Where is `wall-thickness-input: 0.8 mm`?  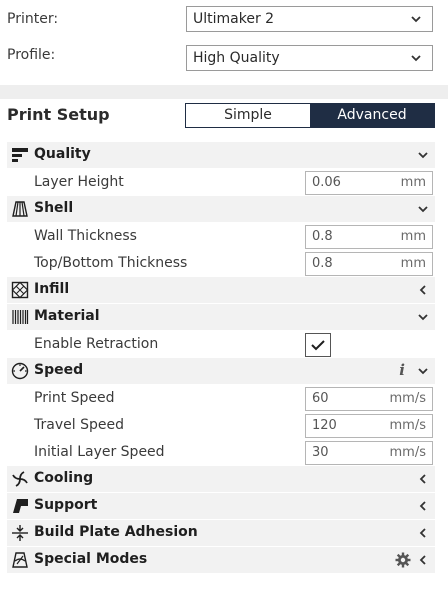 wall-thickness-input: 0.8 mm is located at coordinates (369, 237).